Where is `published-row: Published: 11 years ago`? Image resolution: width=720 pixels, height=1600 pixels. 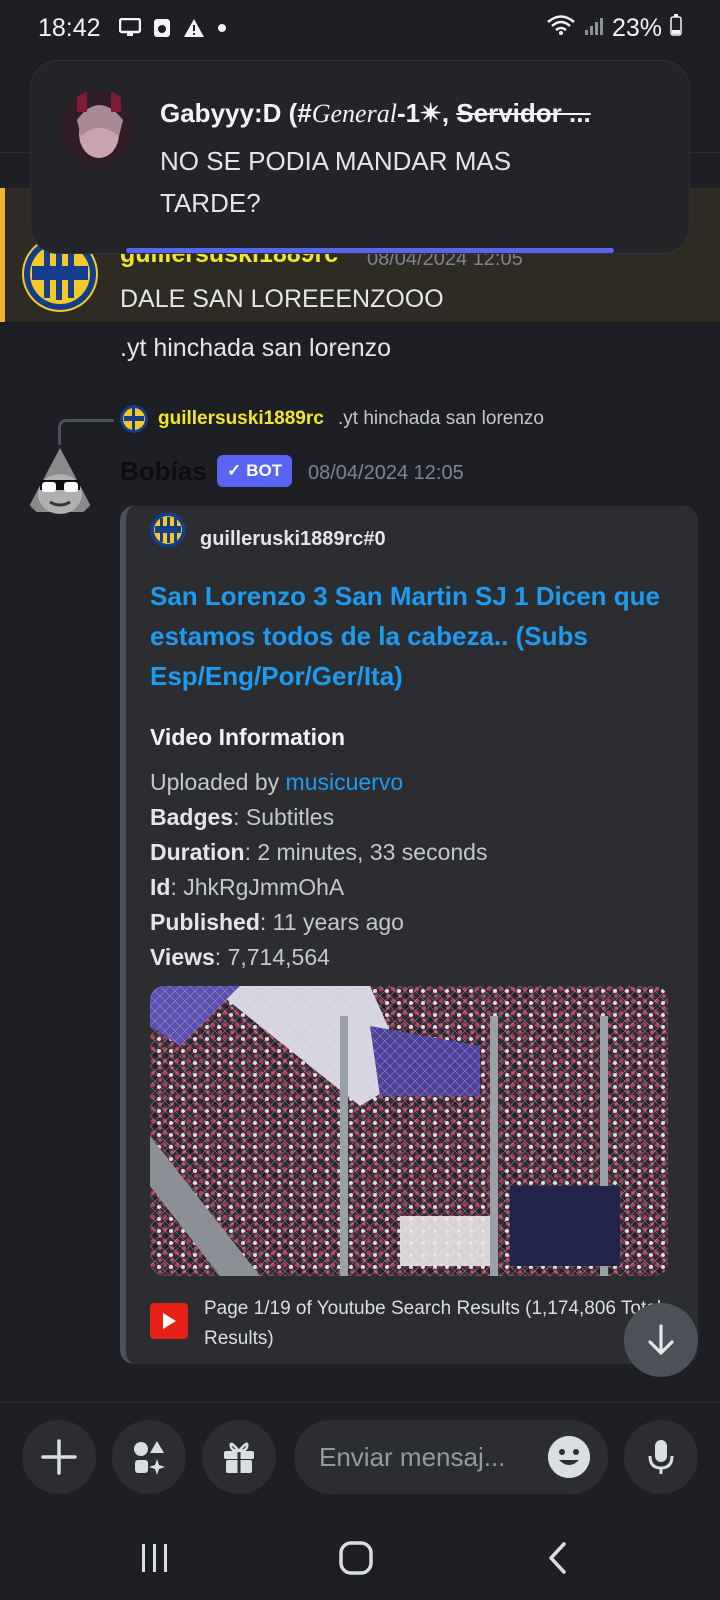 published-row: Published: 11 years ago is located at coordinates (318, 922).